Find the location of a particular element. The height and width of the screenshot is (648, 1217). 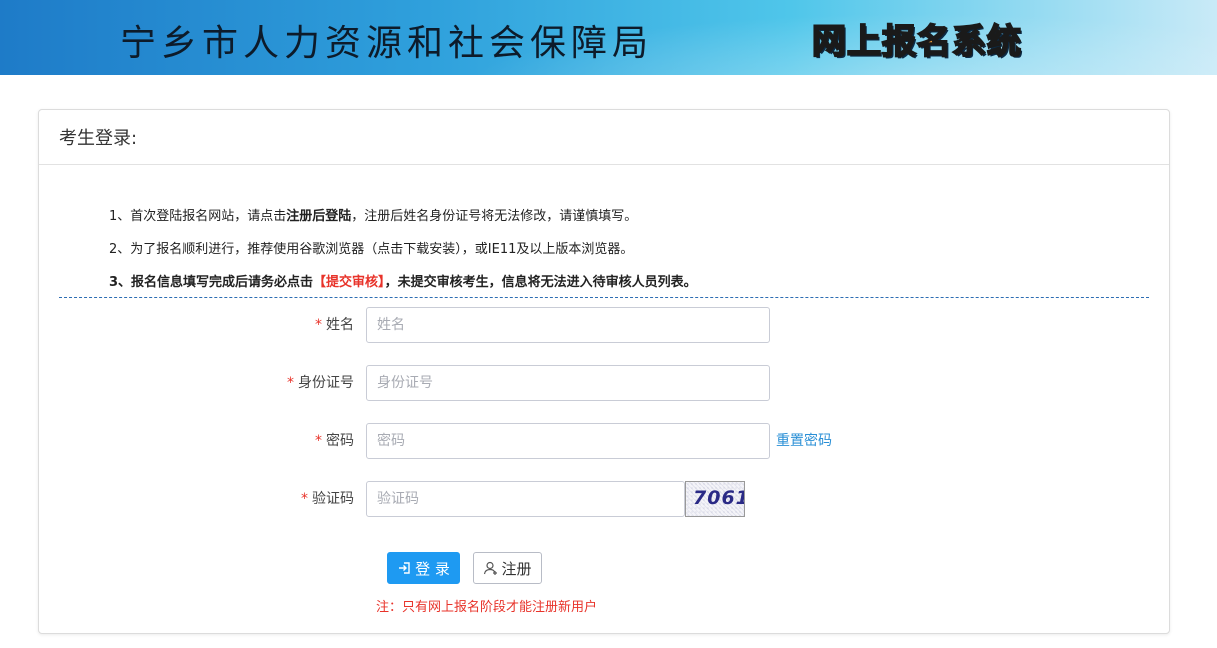

password-label: * 密码 is located at coordinates (334, 441).